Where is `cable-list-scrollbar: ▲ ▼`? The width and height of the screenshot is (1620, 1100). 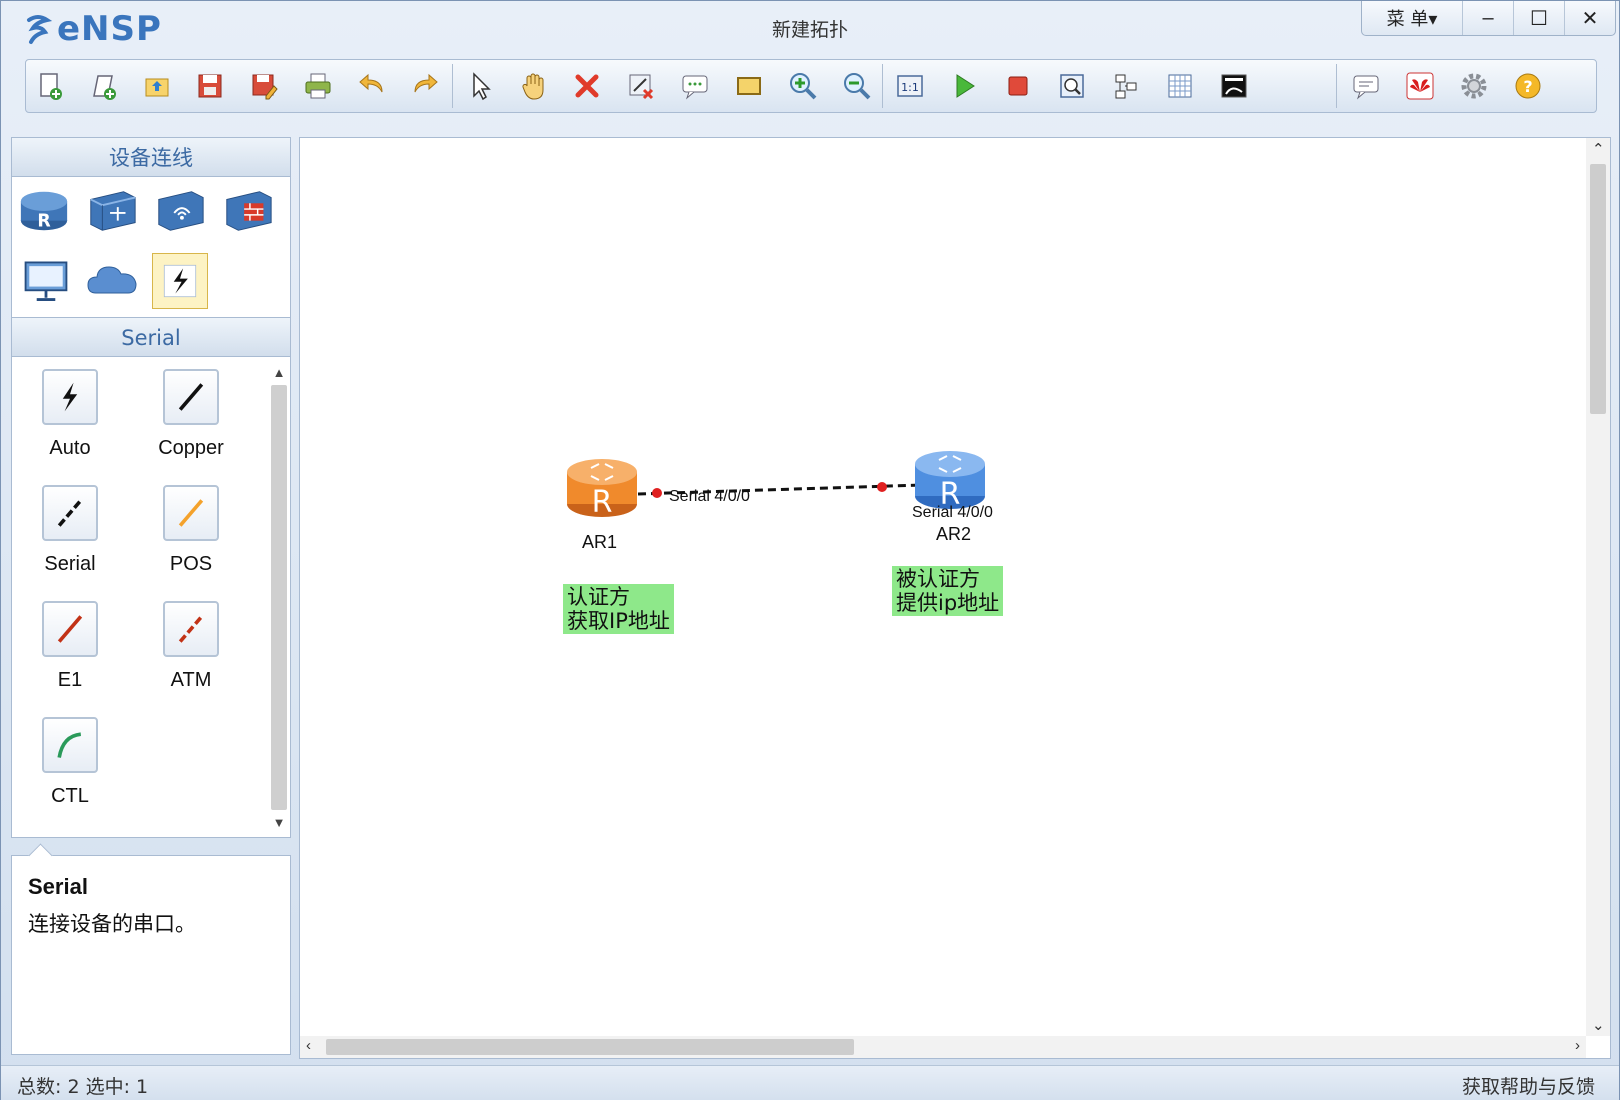
cable-list-scrollbar: ▲ ▼ is located at coordinates (279, 597).